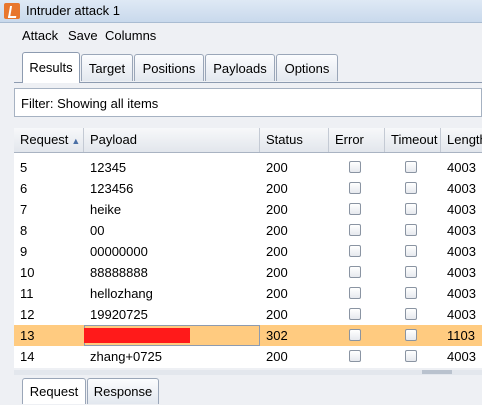  I want to click on tab-payloads: Payloads, so click(240, 67).